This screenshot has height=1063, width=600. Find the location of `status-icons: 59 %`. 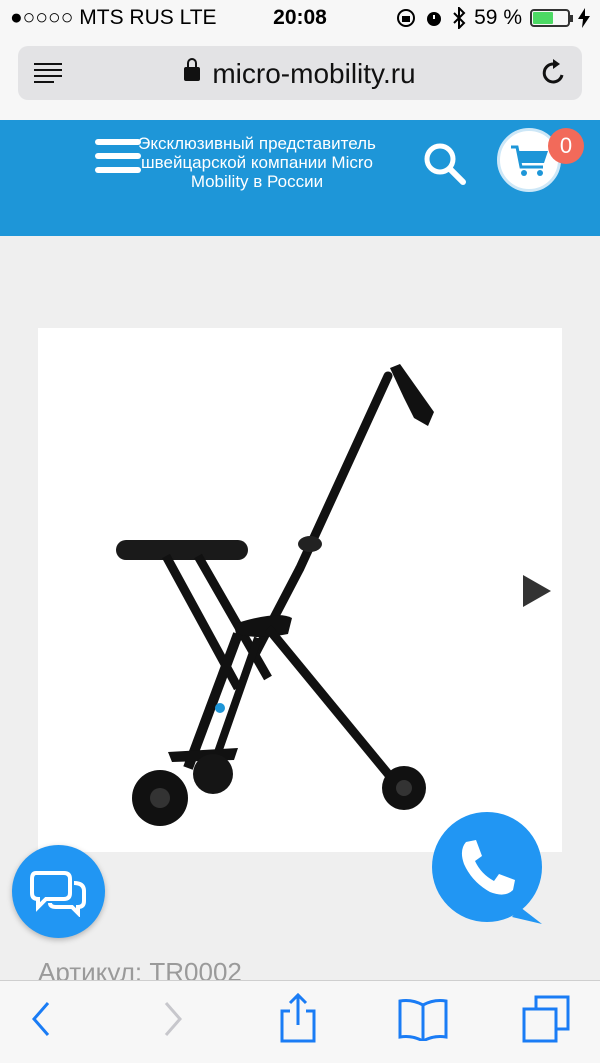

status-icons: 59 % is located at coordinates (493, 18).